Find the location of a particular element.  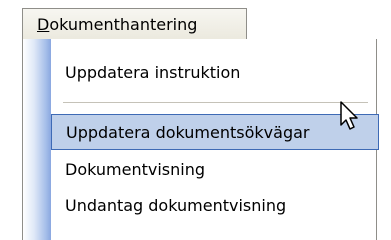

mouse-cursor-icon is located at coordinates (350, 116).